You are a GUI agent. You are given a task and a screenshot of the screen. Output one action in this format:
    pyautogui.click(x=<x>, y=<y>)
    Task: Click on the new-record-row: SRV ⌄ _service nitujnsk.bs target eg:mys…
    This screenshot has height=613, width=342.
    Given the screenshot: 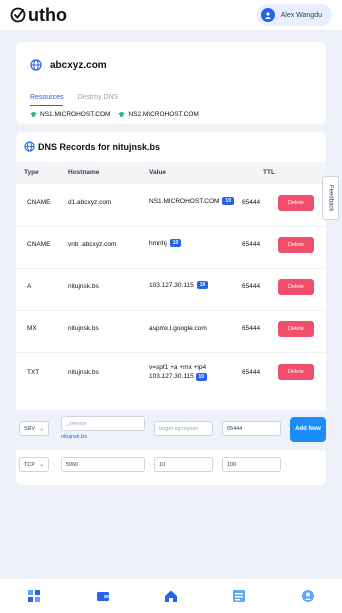 What is the action you would take?
    pyautogui.click(x=171, y=430)
    